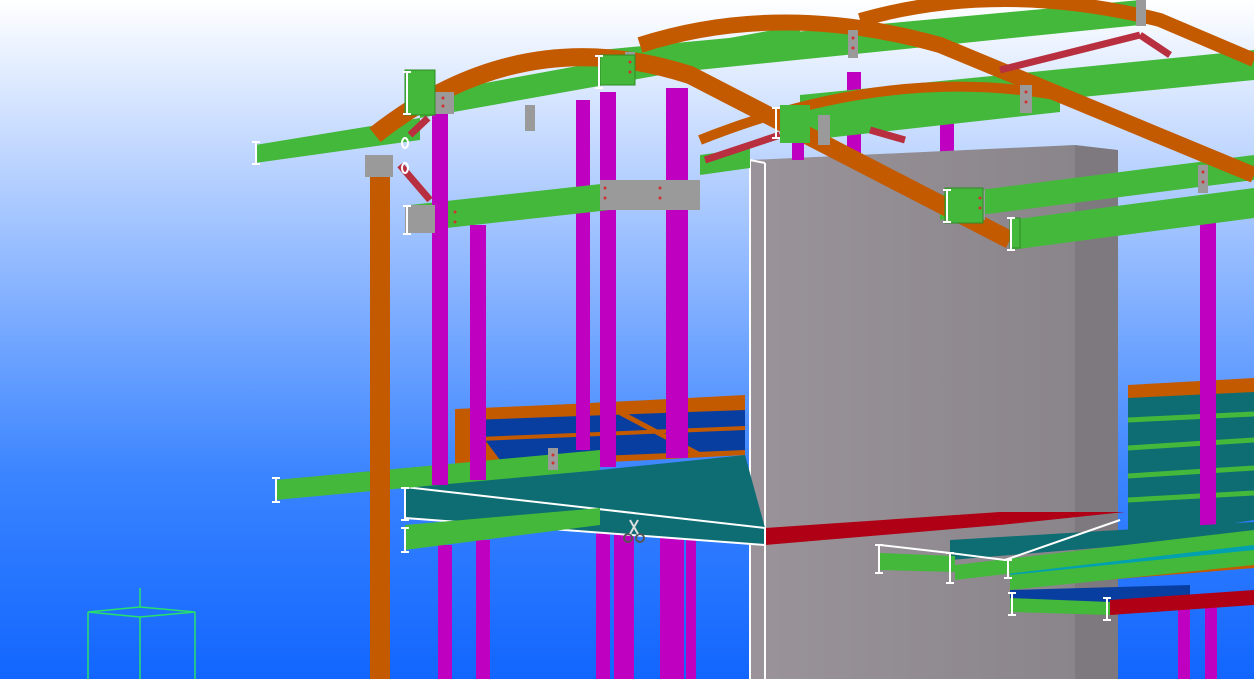  I want to click on round-column-left, so click(380, 427).